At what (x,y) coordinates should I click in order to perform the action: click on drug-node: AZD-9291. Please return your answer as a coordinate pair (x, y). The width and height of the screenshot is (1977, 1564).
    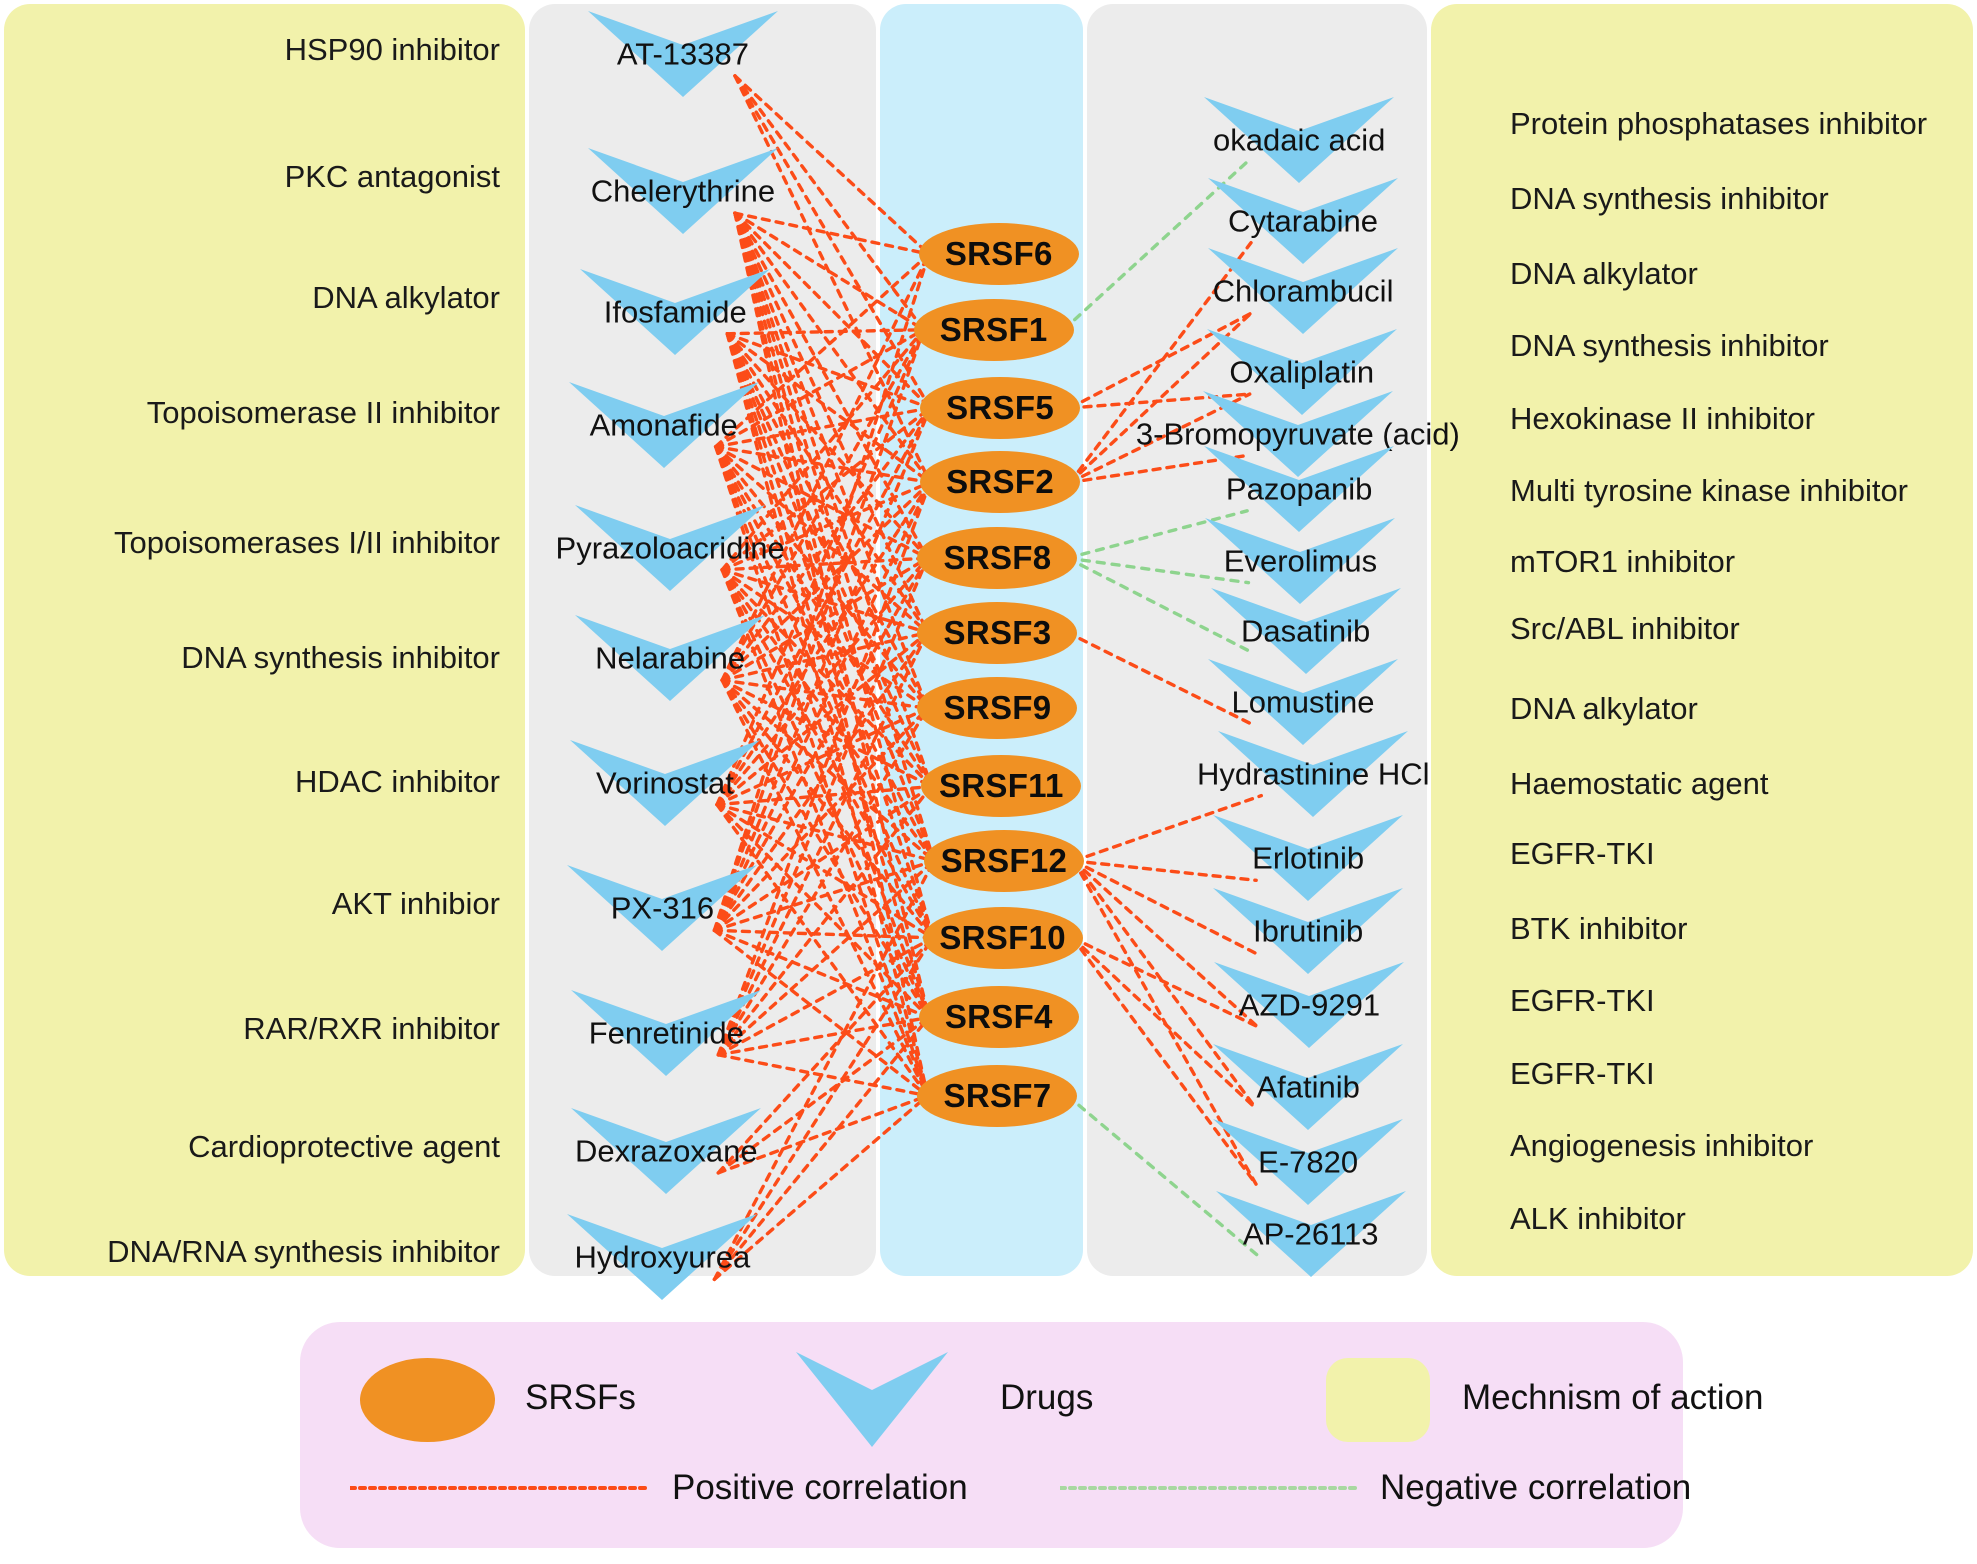
    Looking at the image, I should click on (1309, 1004).